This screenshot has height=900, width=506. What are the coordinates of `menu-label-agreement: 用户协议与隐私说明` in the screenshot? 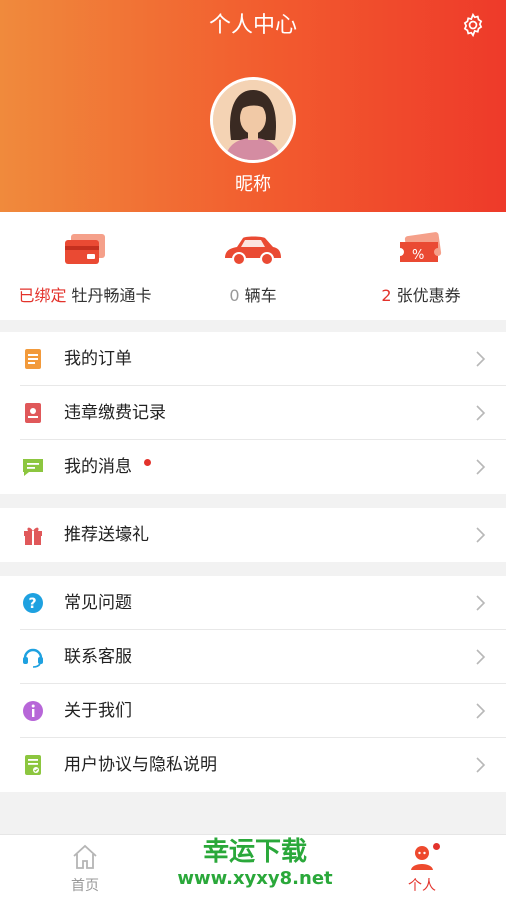 It's located at (140, 765).